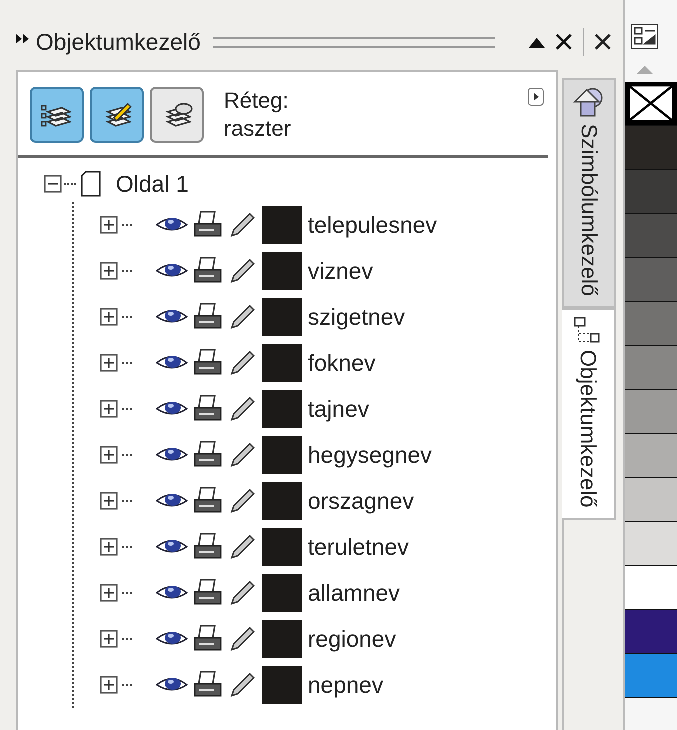  What do you see at coordinates (91, 184) in the screenshot?
I see `page-icon` at bounding box center [91, 184].